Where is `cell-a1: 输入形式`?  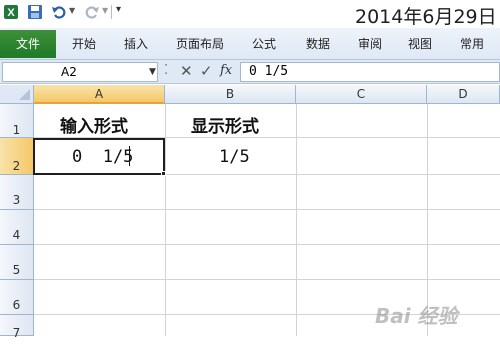
cell-a1: 输入形式 is located at coordinates (94, 124).